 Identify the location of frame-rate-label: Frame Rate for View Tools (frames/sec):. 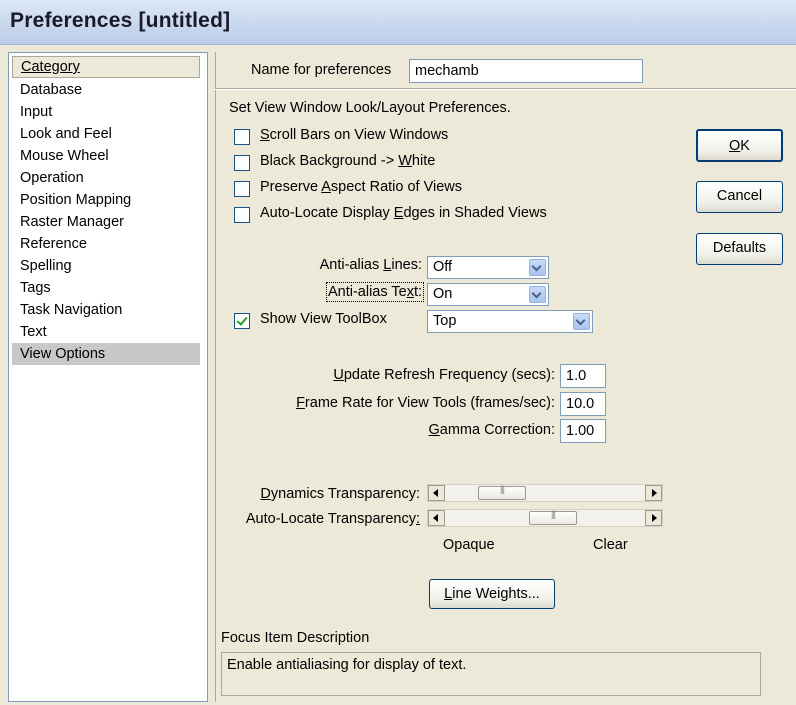
(392, 403).